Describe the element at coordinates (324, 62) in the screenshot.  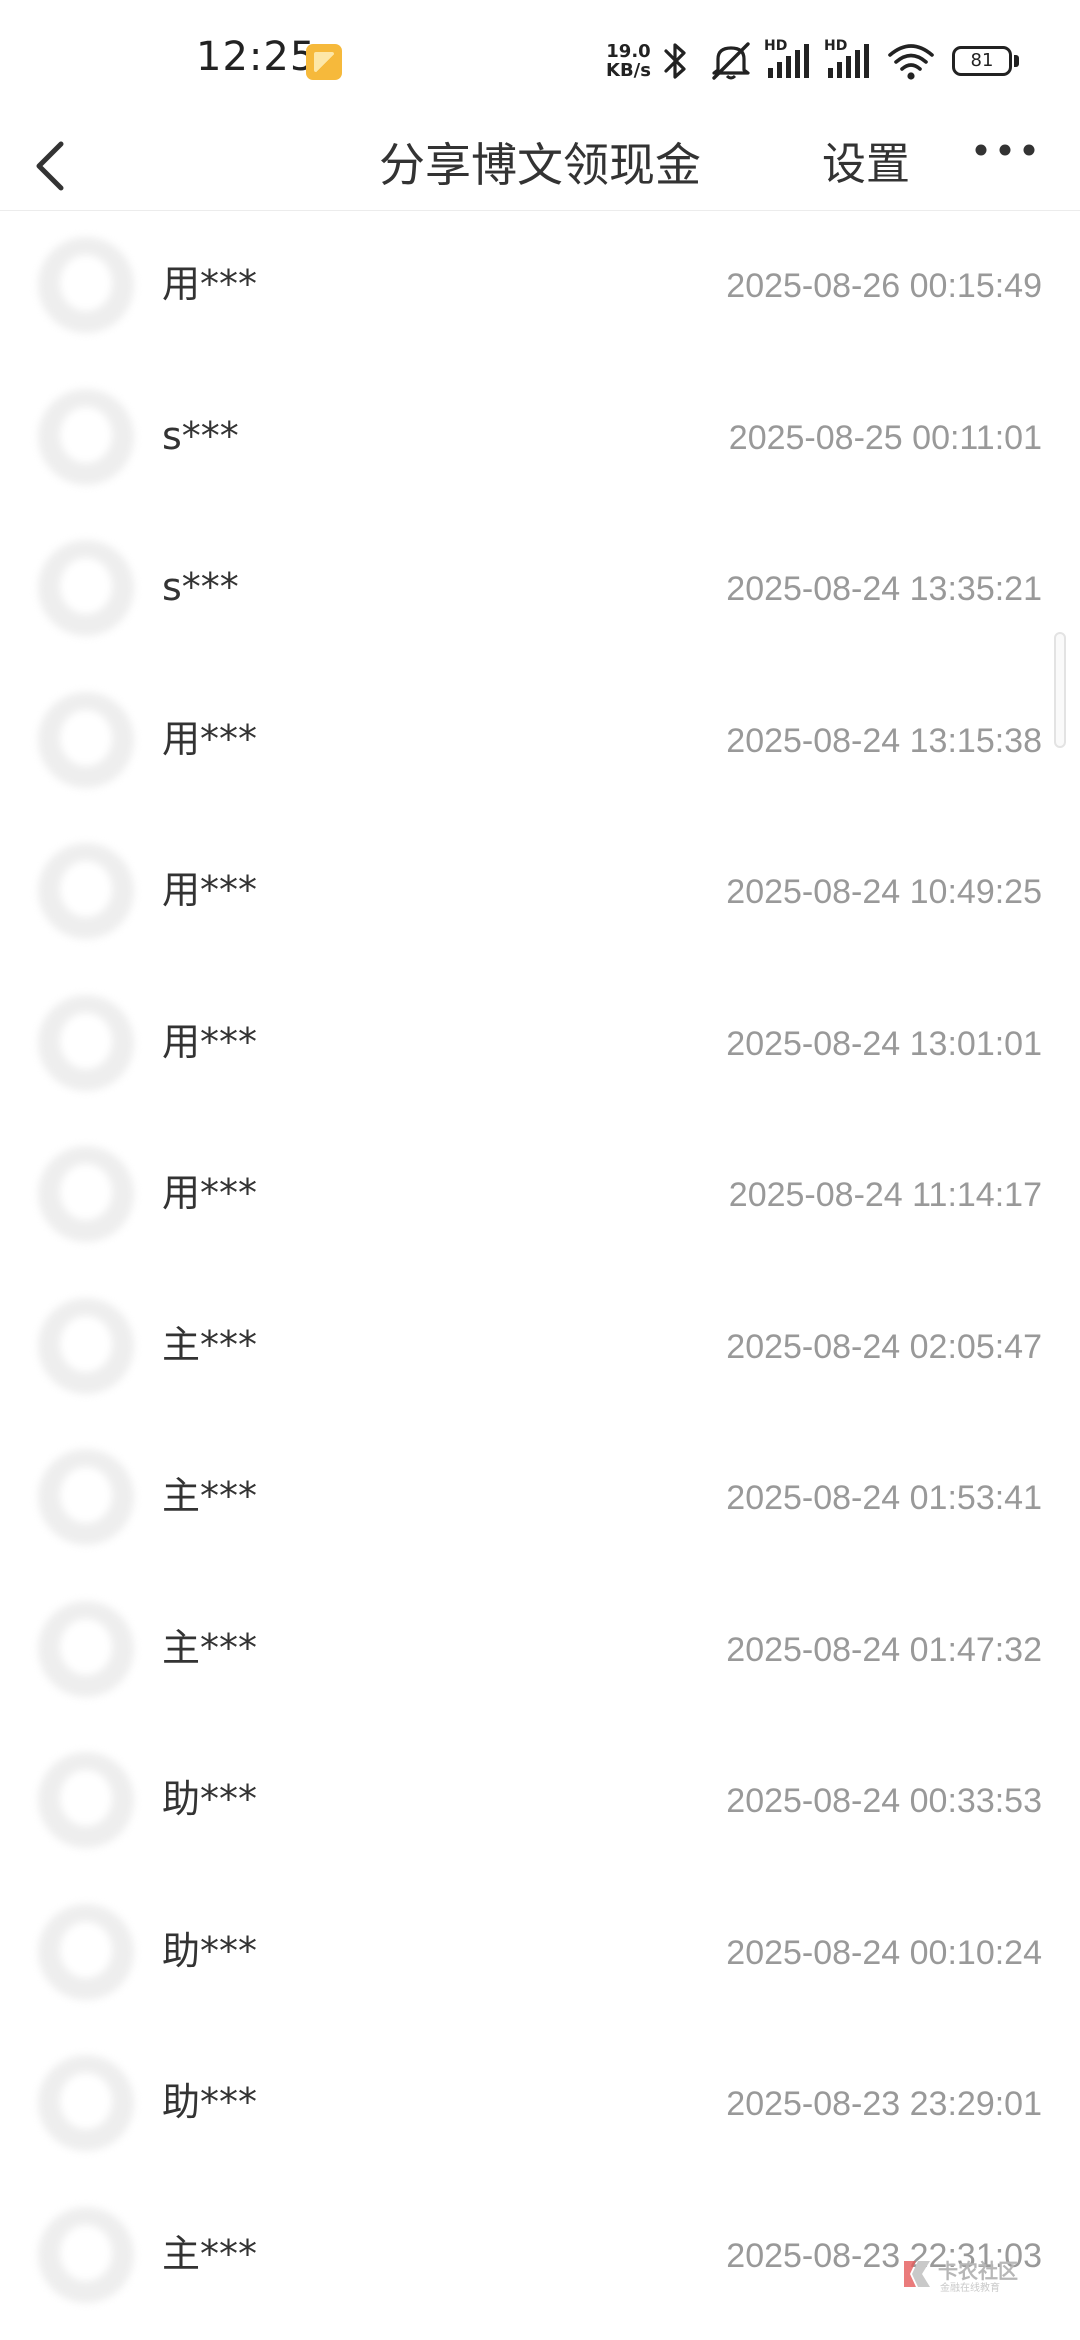
I see `notification-app-icon` at that location.